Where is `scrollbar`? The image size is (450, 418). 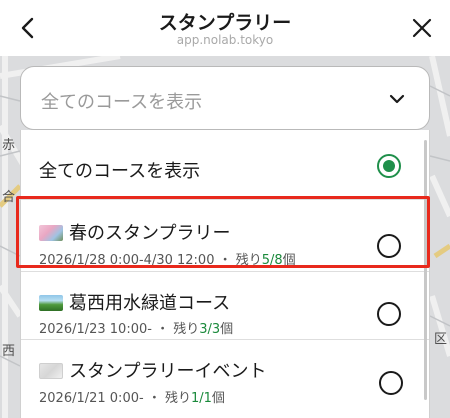 scrollbar is located at coordinates (425, 270).